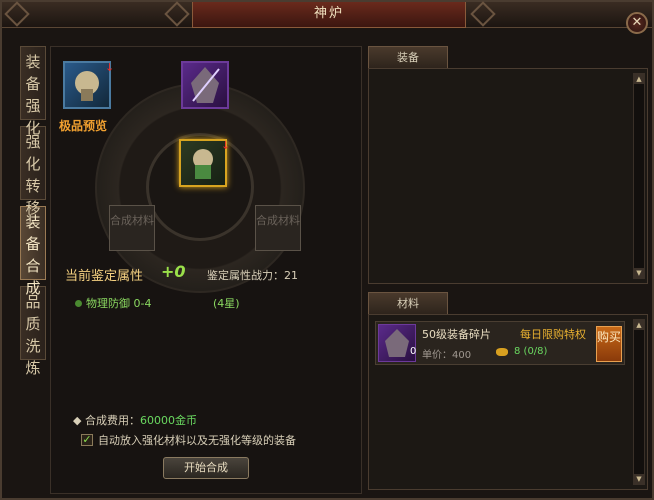 The width and height of the screenshot is (654, 500). Describe the element at coordinates (112, 420) in the screenshot. I see `cost-label: 合成费用：` at that location.